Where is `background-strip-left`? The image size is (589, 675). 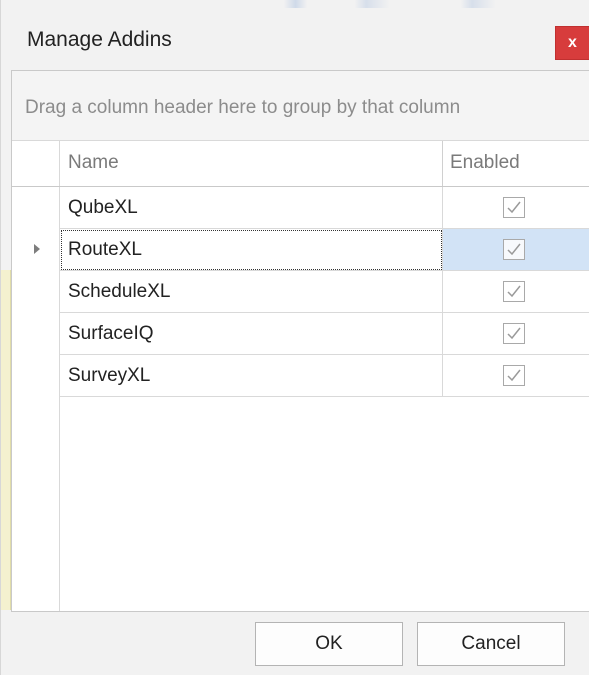 background-strip-left is located at coordinates (6, 440).